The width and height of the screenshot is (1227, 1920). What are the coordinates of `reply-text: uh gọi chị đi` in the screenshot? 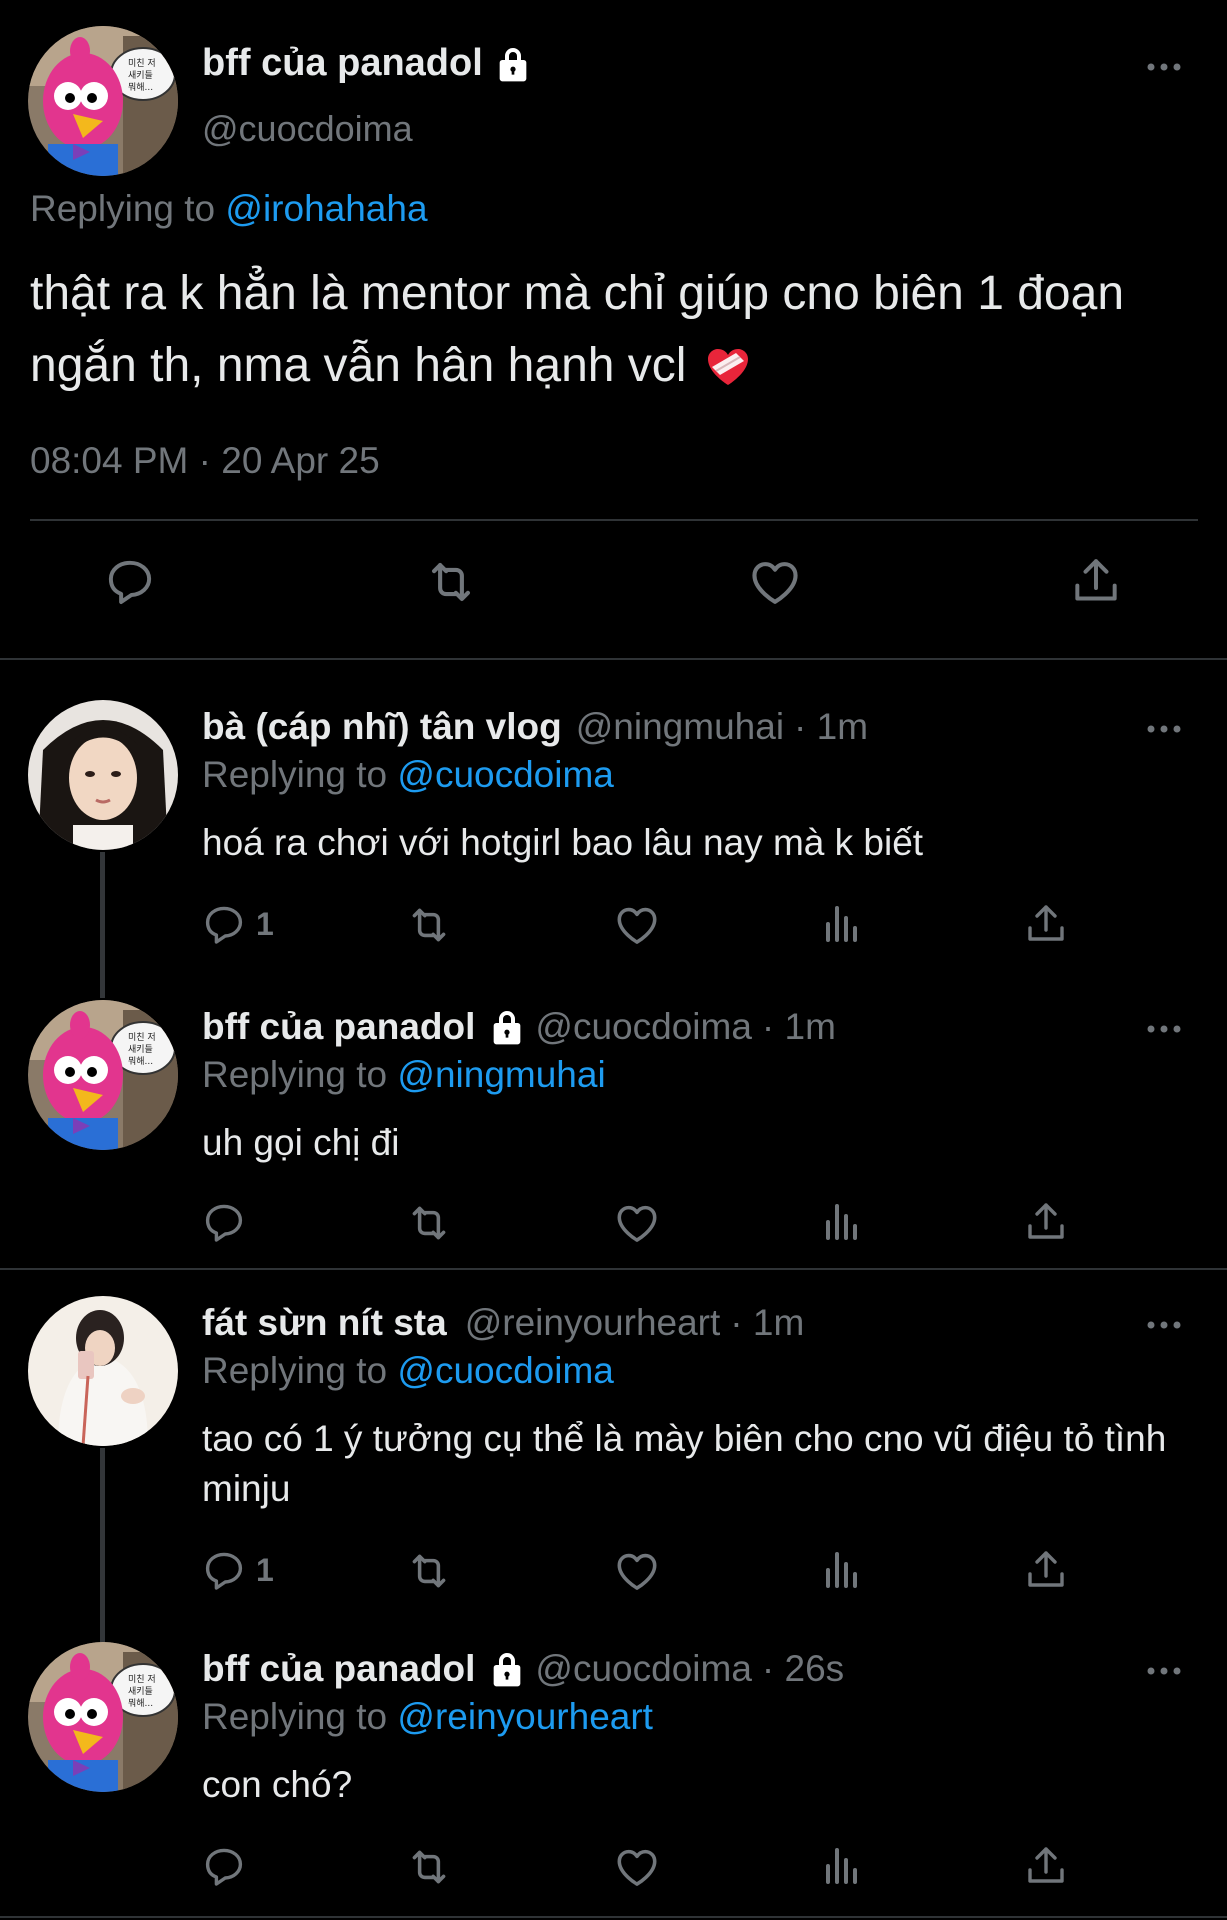 It's located at (301, 1142).